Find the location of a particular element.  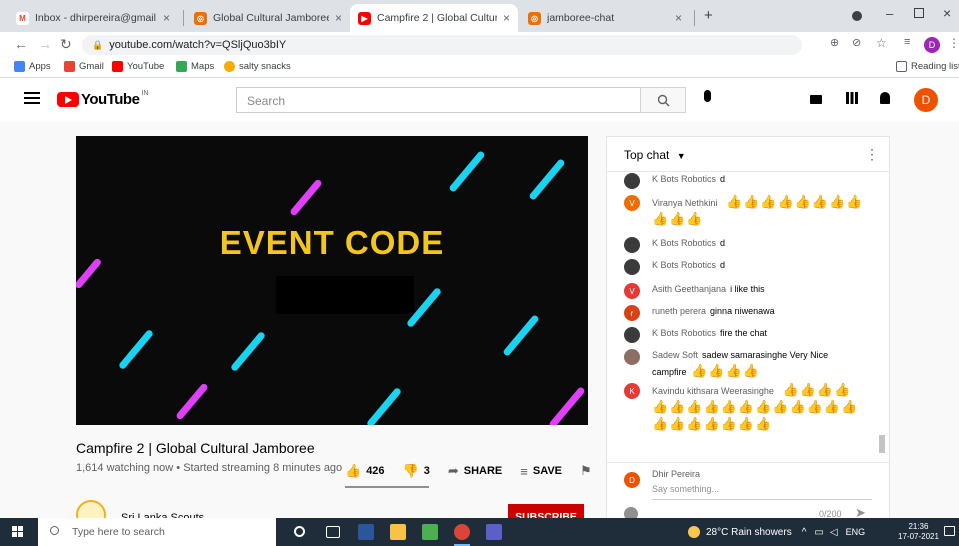

bookmark-salty-snacks: salty snacks is located at coordinates (257, 66).